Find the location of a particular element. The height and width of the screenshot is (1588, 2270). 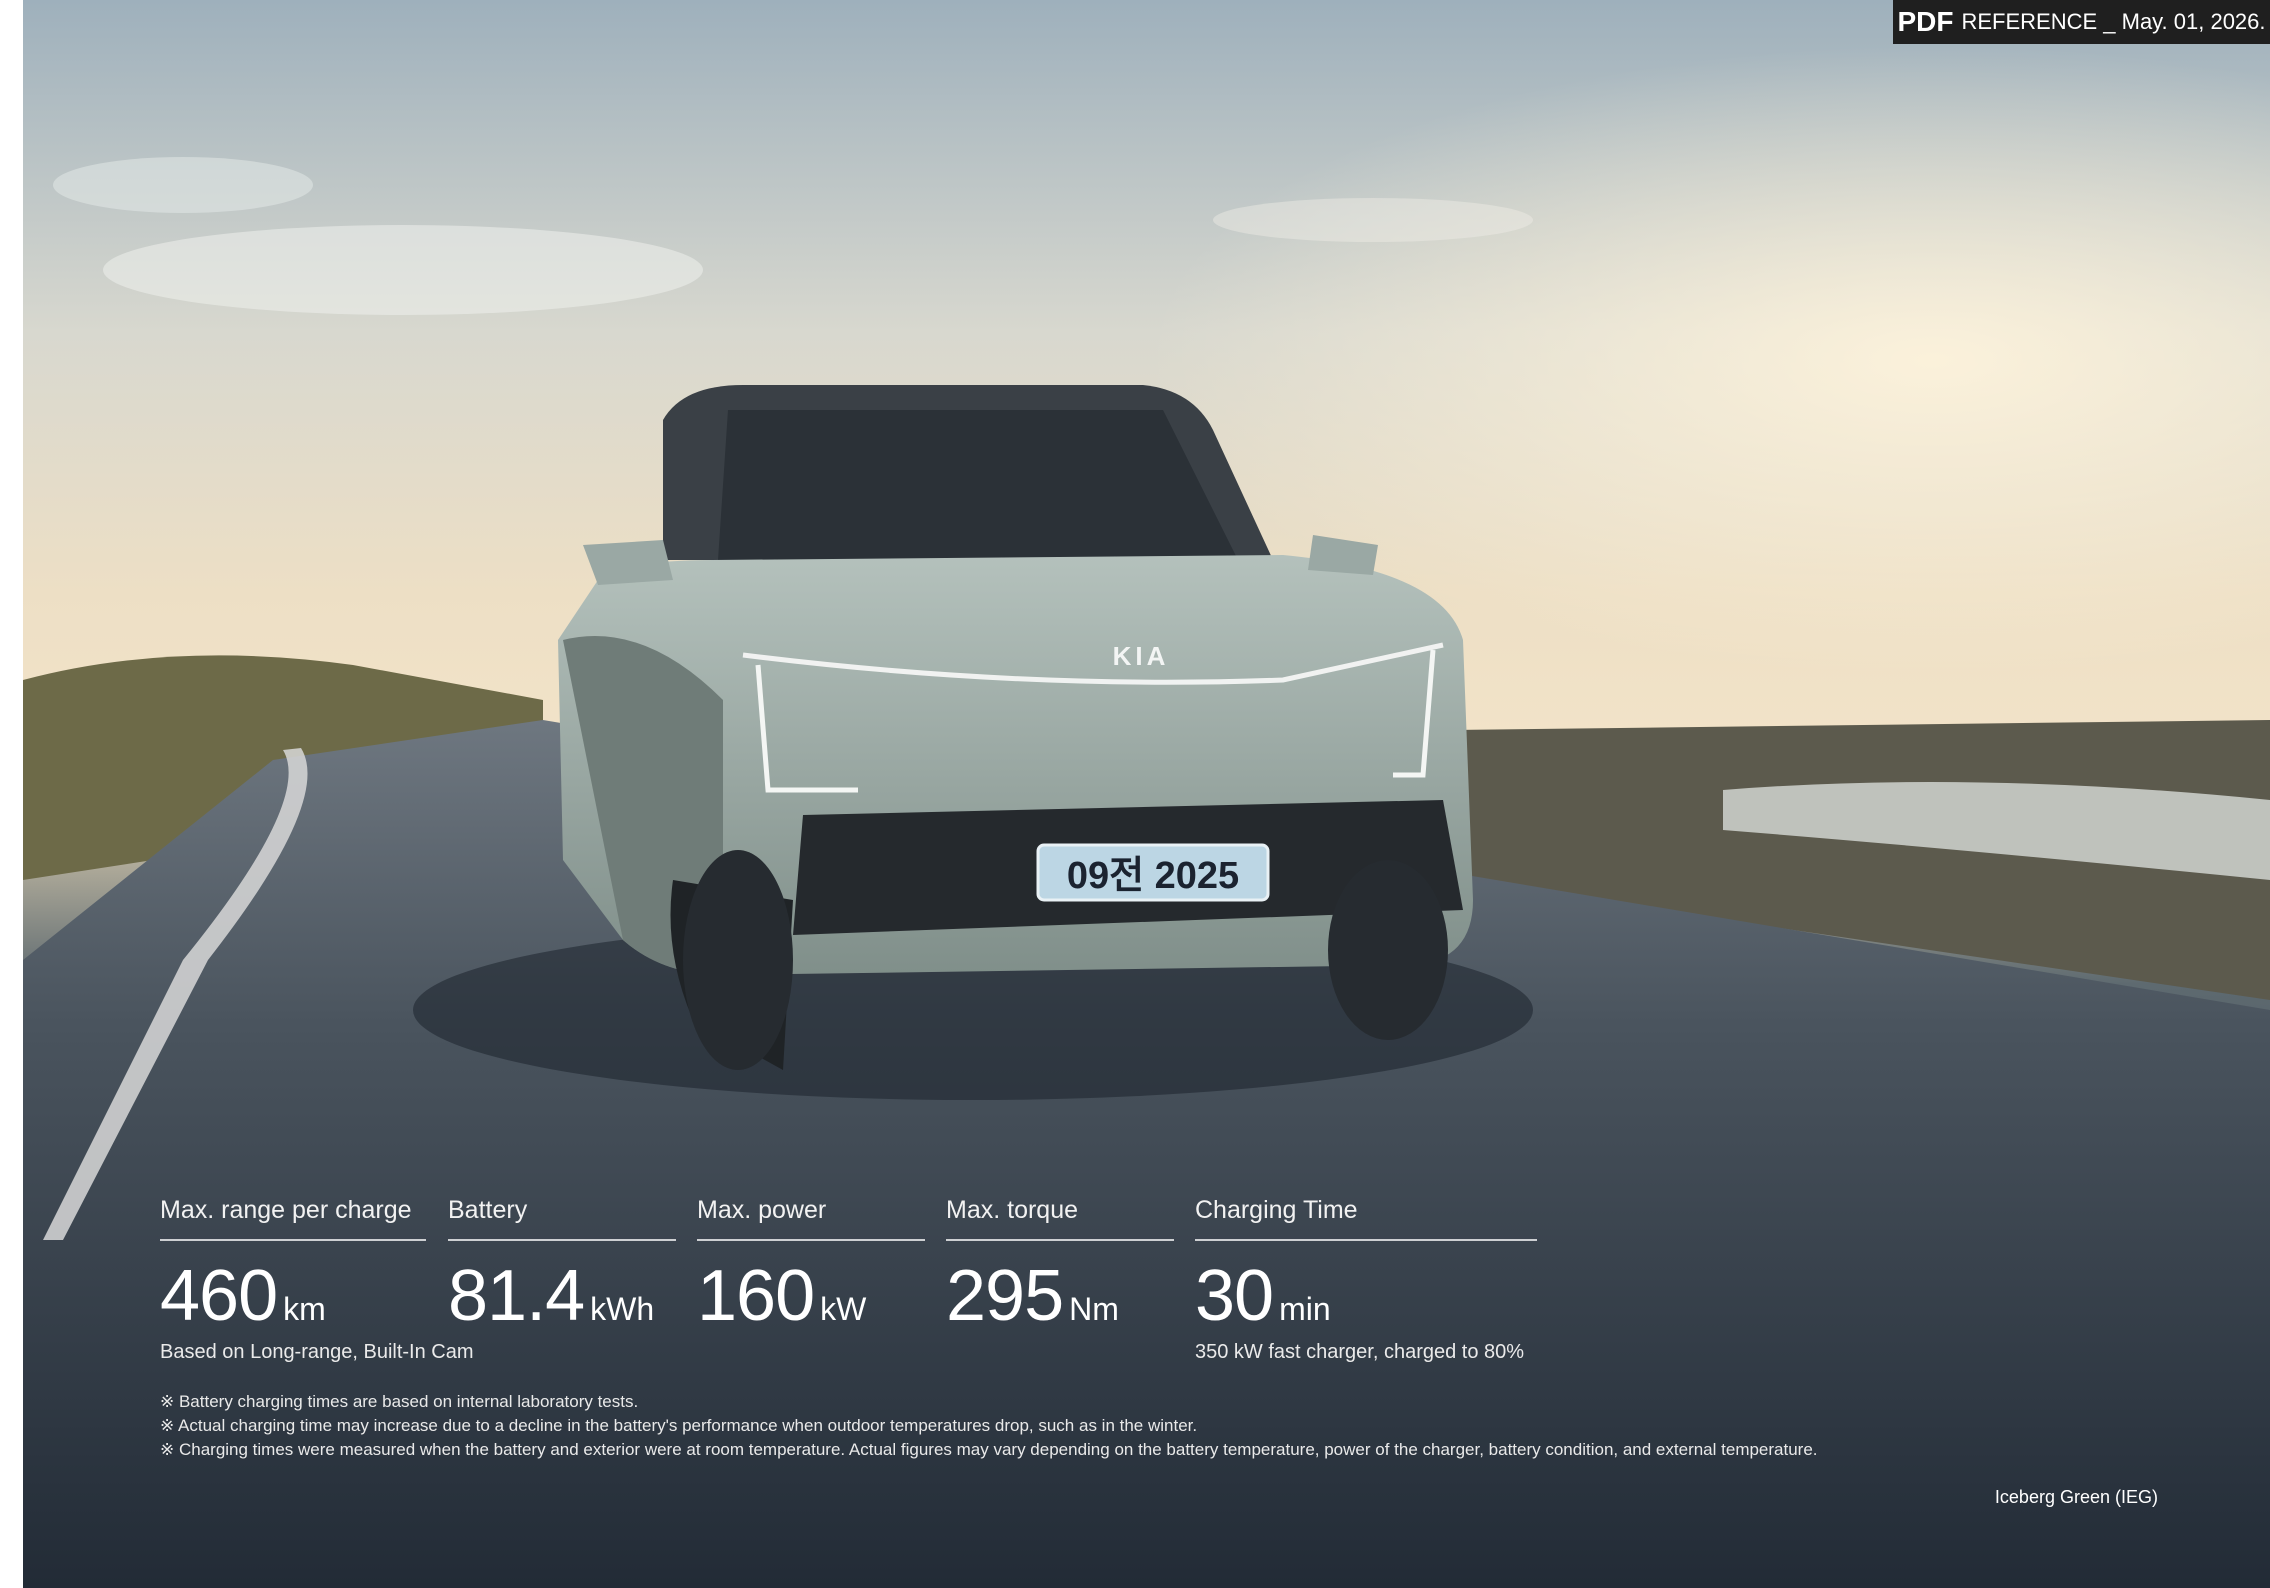

spec-note: Based on Long-range, Built-In Cam is located at coordinates (317, 1352).